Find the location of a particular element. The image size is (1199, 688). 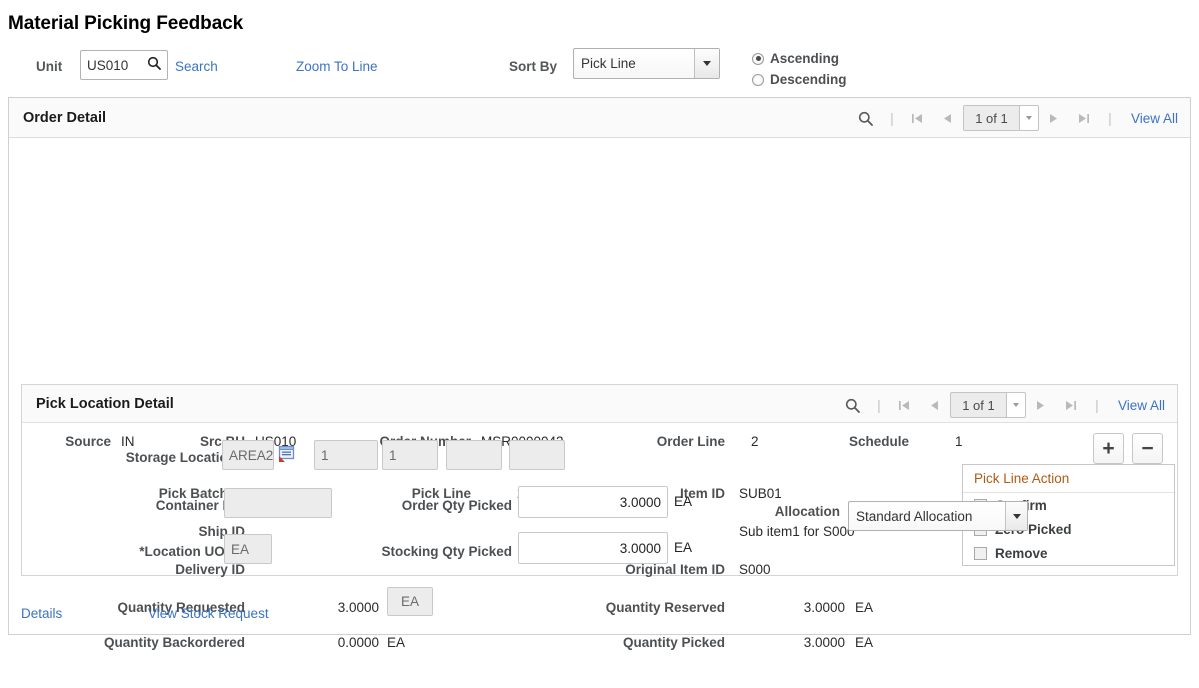

location-uom-value: EA is located at coordinates (240, 549).